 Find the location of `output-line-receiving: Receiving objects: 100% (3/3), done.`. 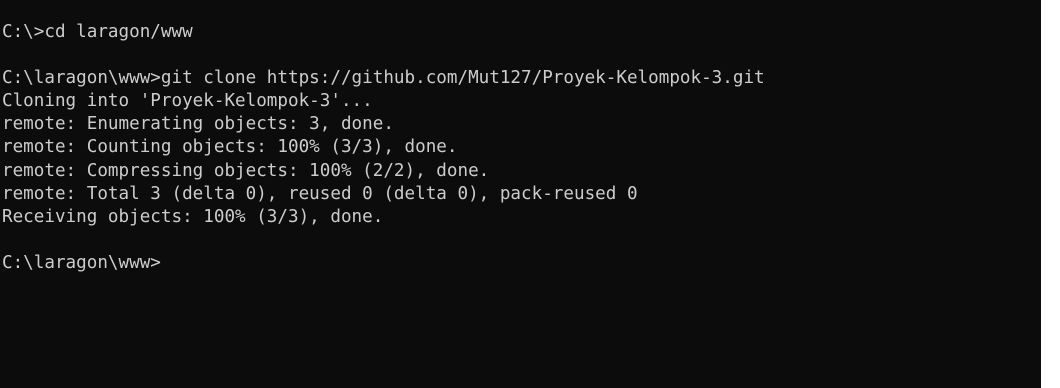

output-line-receiving: Receiving objects: 100% (3/3), done. is located at coordinates (193, 216).